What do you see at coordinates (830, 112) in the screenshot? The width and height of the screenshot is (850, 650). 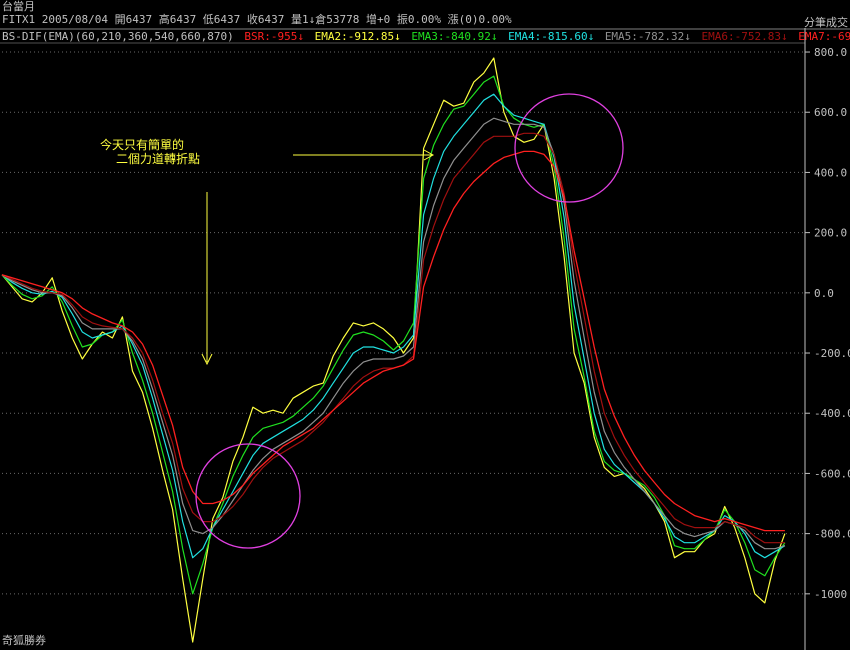 I see `y-tick-label: 600.0` at bounding box center [830, 112].